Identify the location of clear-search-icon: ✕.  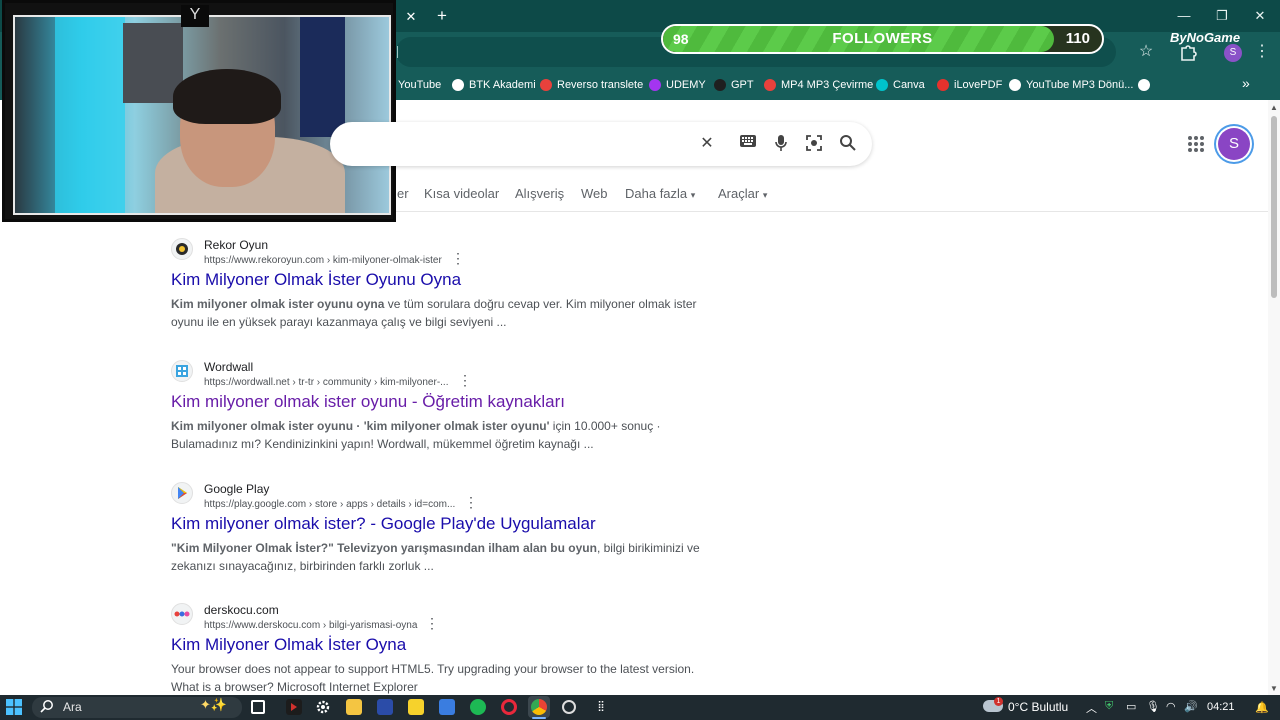
(707, 144).